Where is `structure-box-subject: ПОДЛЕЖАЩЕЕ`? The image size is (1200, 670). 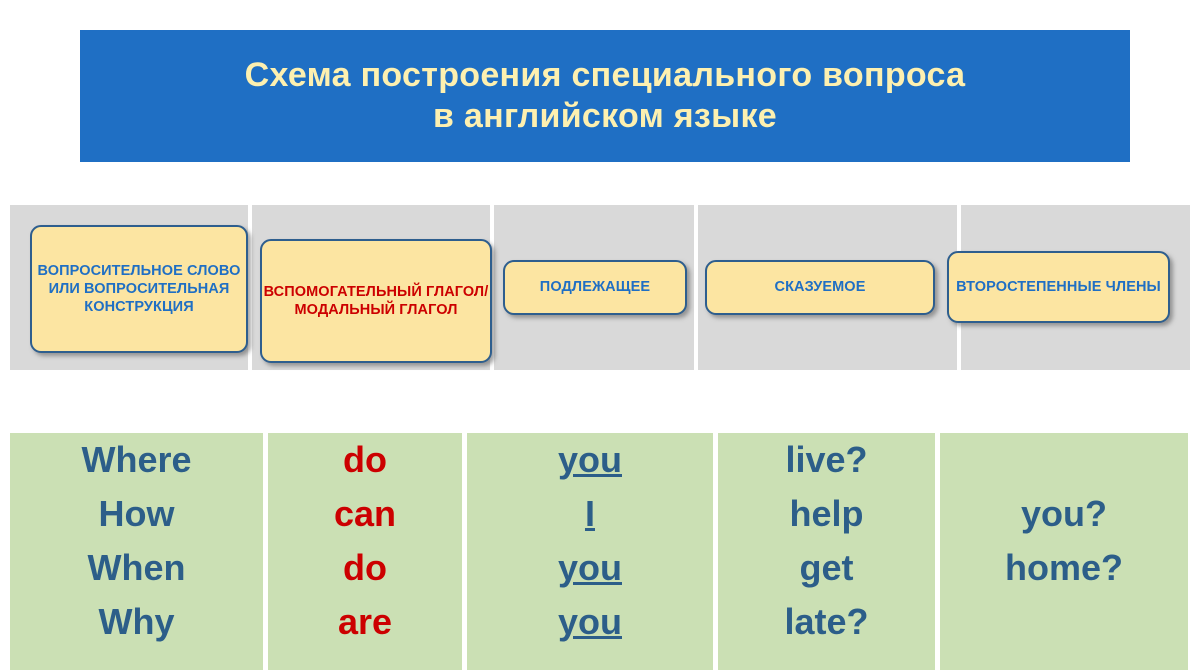
structure-box-subject: ПОДЛЕЖАЩЕЕ is located at coordinates (595, 287).